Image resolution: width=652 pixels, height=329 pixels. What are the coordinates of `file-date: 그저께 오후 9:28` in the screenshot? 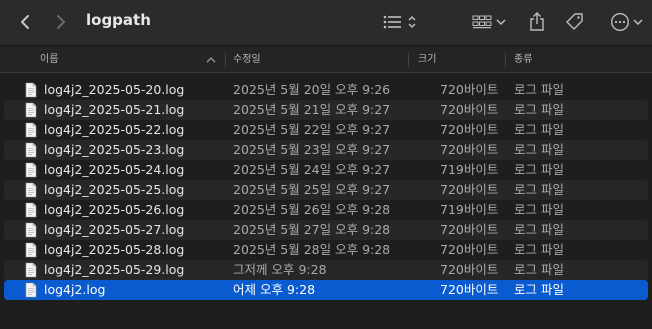 It's located at (280, 269).